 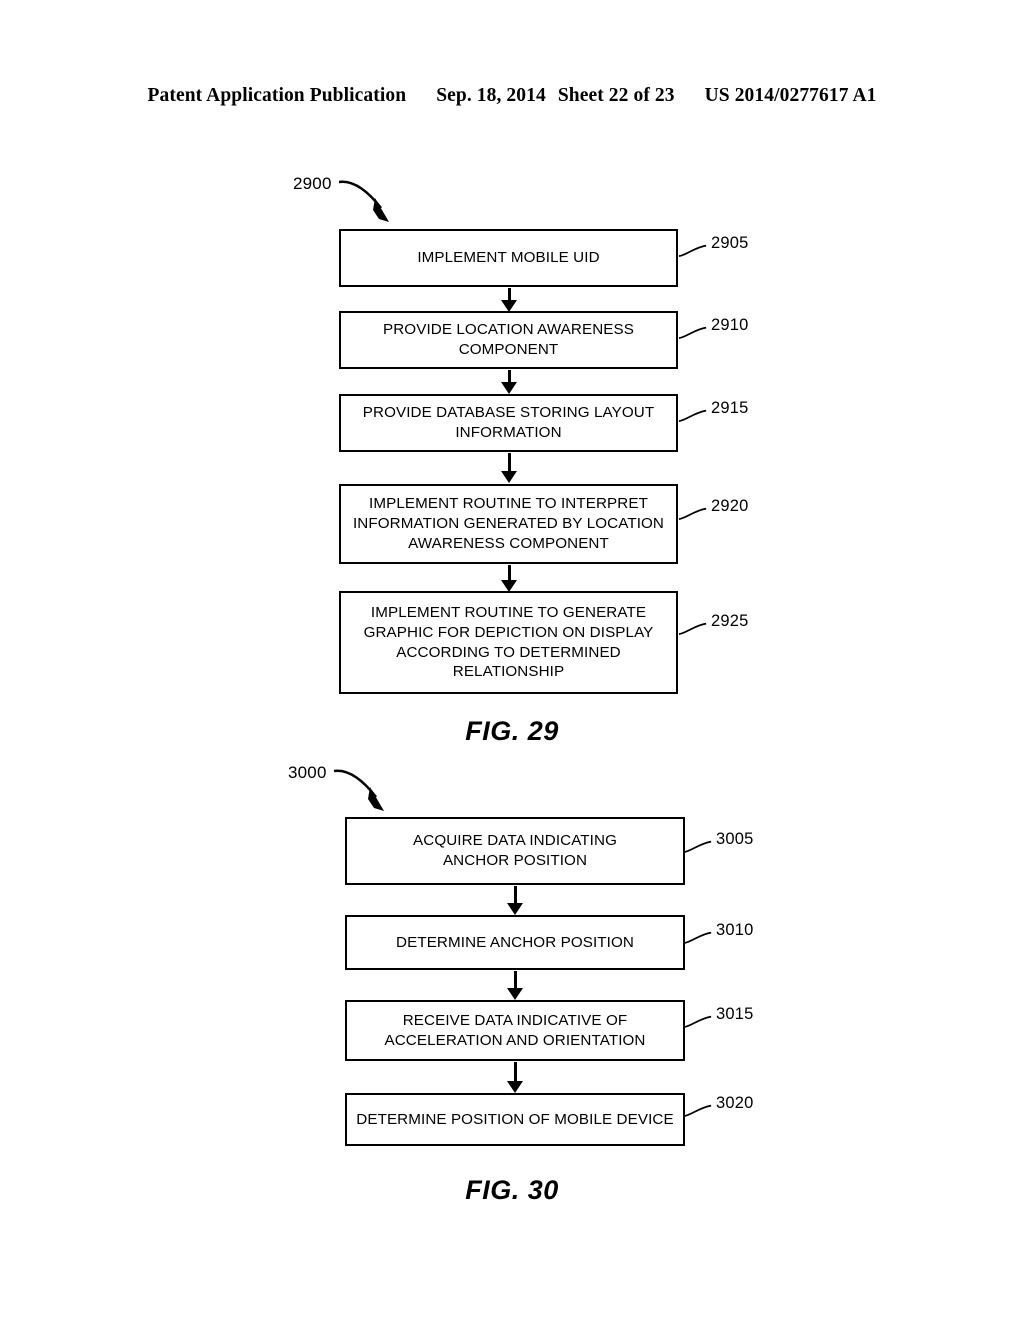 I want to click on ref-2925-leader-icon, so click(x=692, y=628).